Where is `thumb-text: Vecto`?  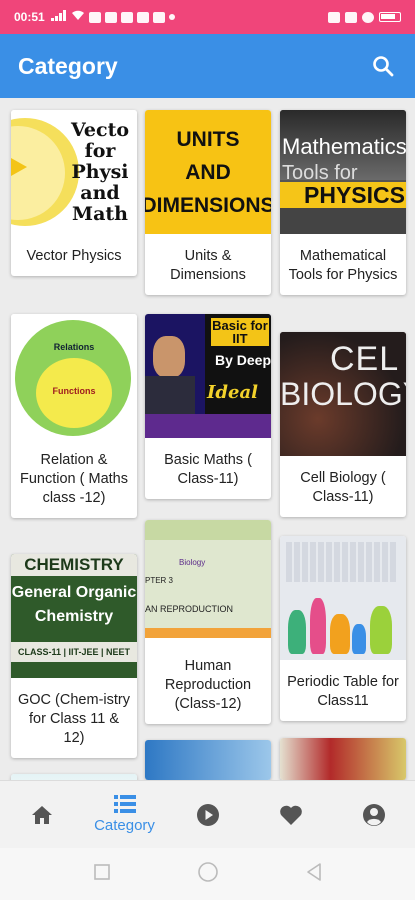
thumb-text: Vecto is located at coordinates (100, 130).